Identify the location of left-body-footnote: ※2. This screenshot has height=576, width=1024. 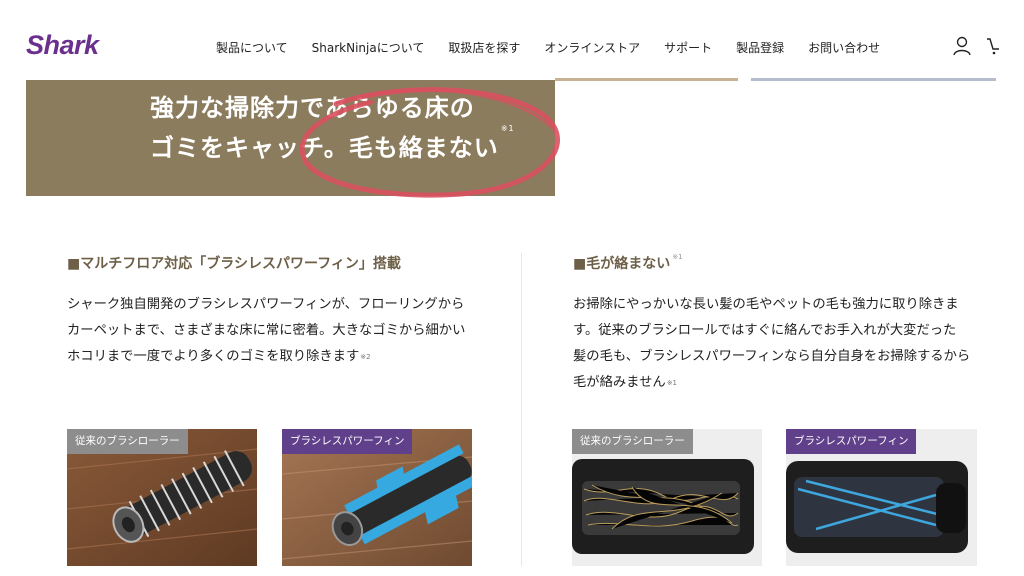
(365, 357).